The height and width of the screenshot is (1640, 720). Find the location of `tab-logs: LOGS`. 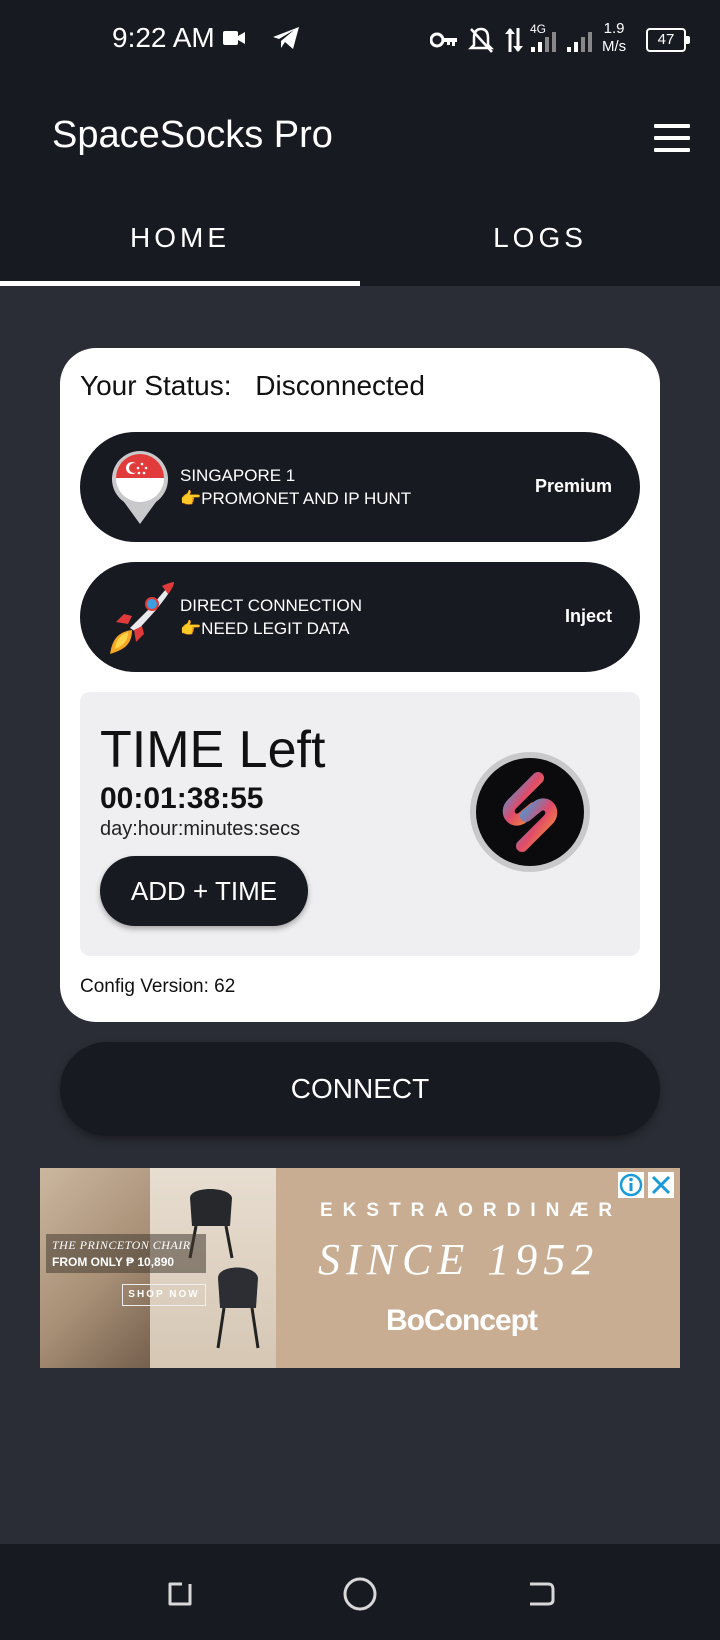

tab-logs: LOGS is located at coordinates (540, 238).